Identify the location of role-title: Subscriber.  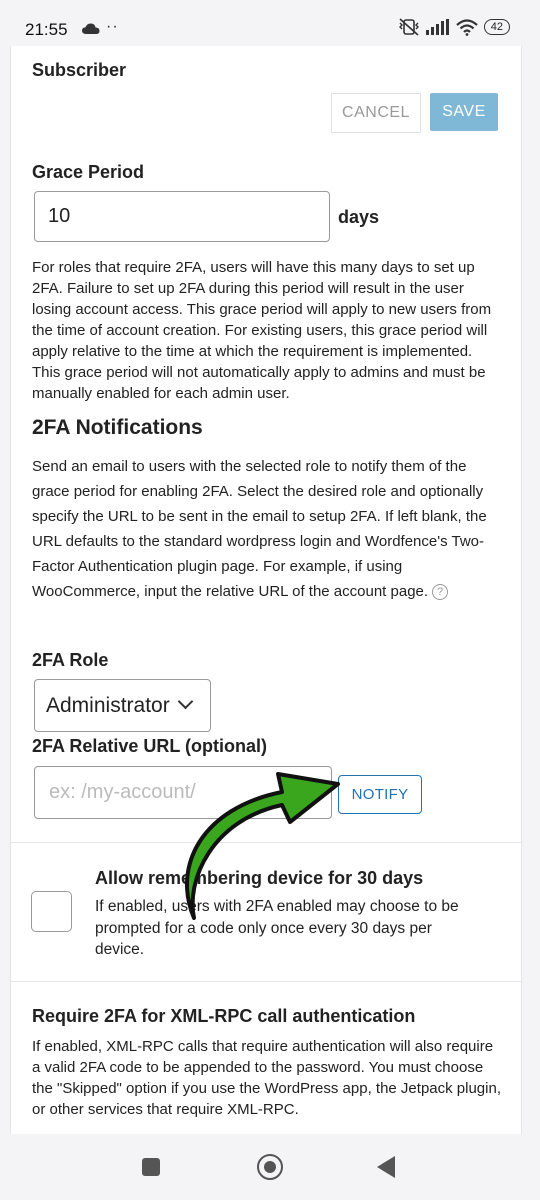
(79, 70).